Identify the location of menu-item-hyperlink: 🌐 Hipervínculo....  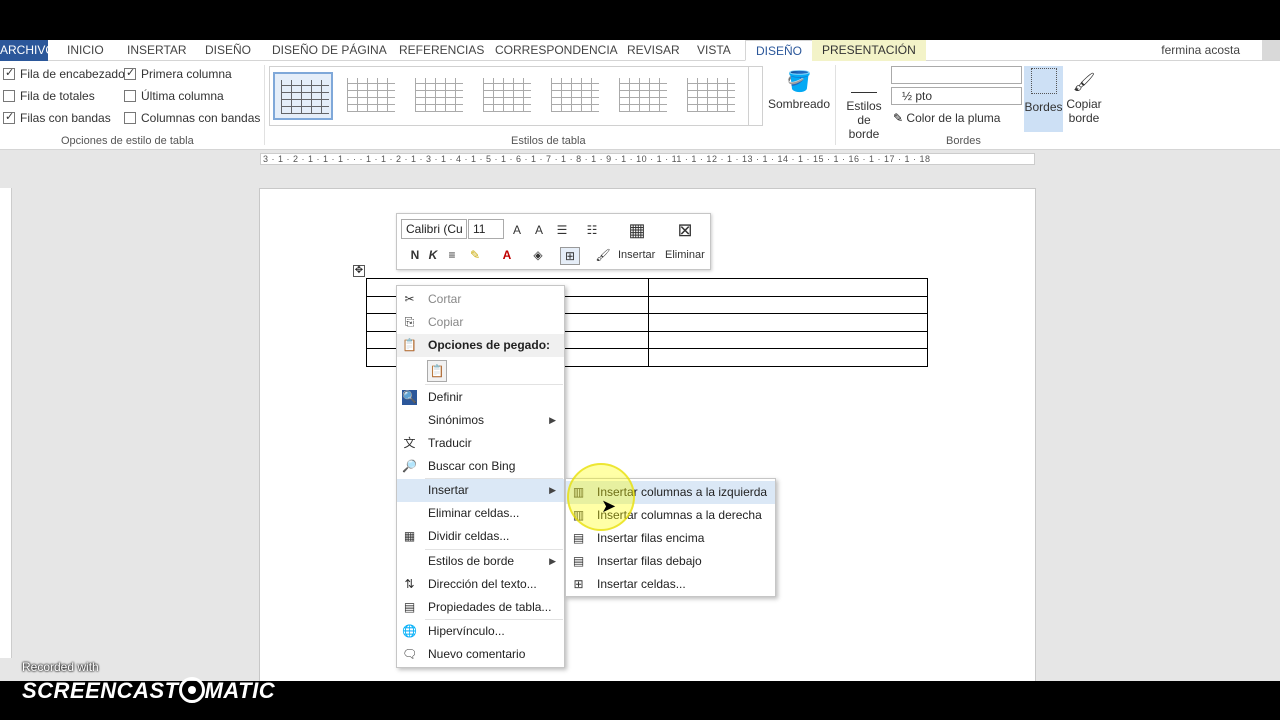
(480, 631).